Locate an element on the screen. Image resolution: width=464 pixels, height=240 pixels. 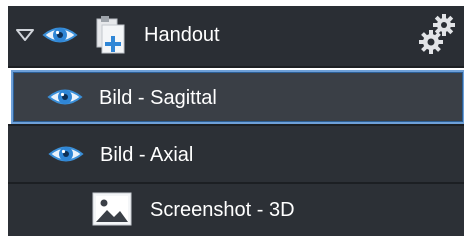
group-label: Handout is located at coordinates (182, 35).